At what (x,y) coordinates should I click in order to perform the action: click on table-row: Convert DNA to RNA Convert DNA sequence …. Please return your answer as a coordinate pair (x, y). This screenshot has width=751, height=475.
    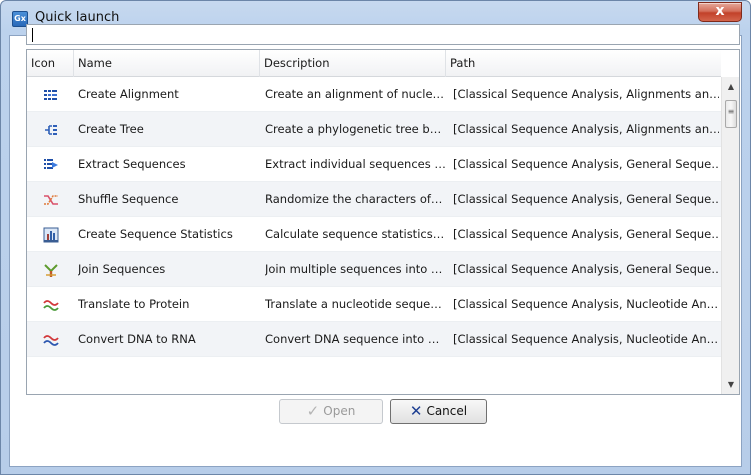
    Looking at the image, I should click on (374, 339).